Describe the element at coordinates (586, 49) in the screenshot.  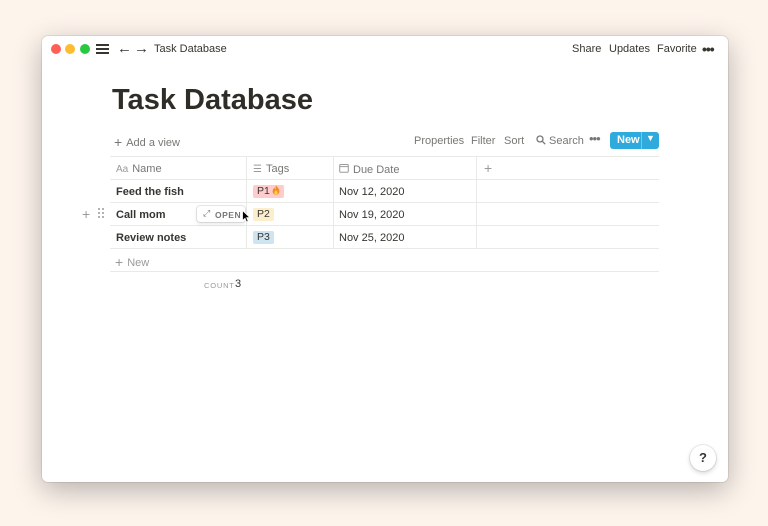
I see `share-button: Share` at that location.